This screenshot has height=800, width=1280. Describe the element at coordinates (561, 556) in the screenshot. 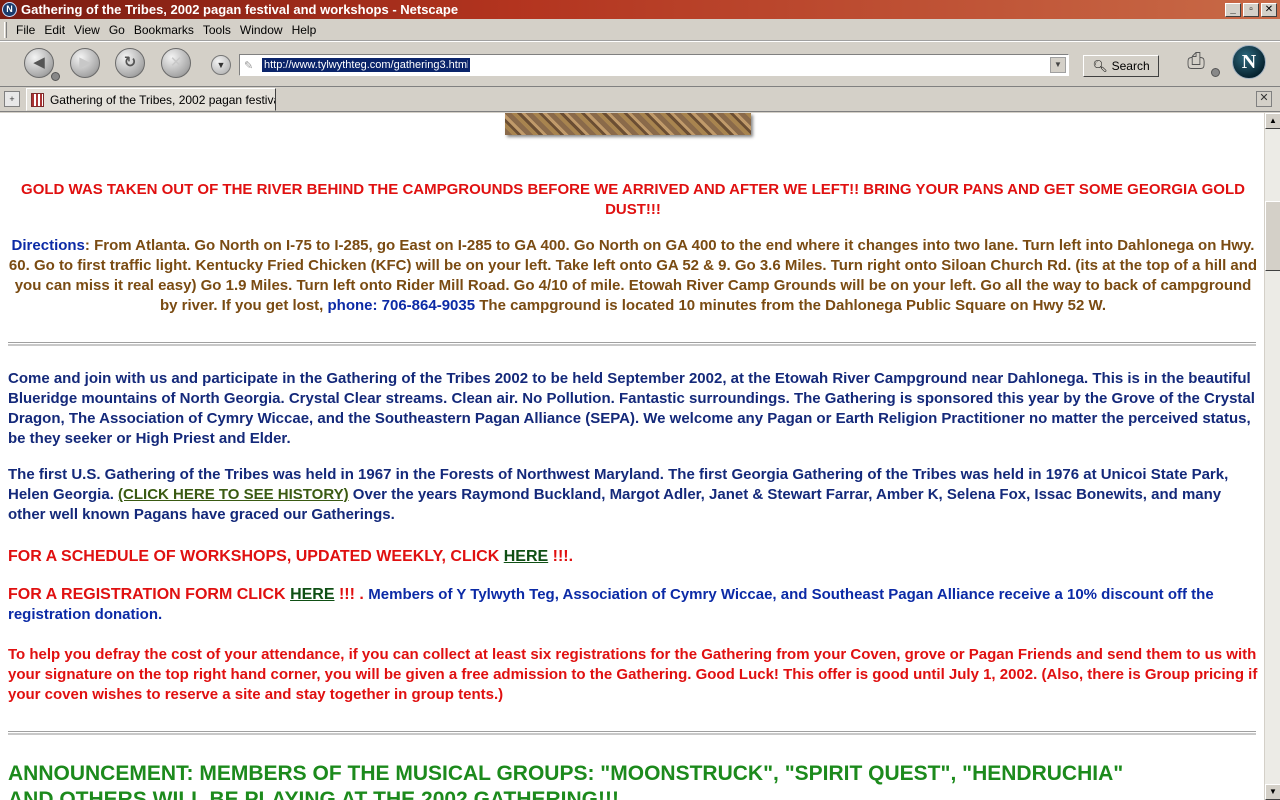

I see `schedule-tail: !!!.` at that location.